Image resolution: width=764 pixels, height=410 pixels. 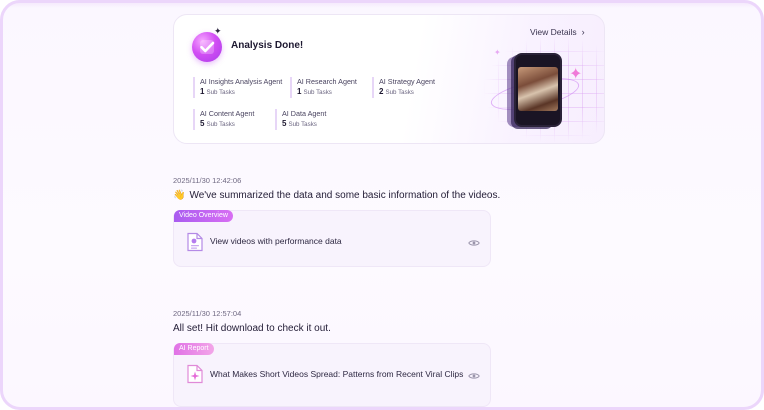 I want to click on top-fade, so click(x=382, y=4).